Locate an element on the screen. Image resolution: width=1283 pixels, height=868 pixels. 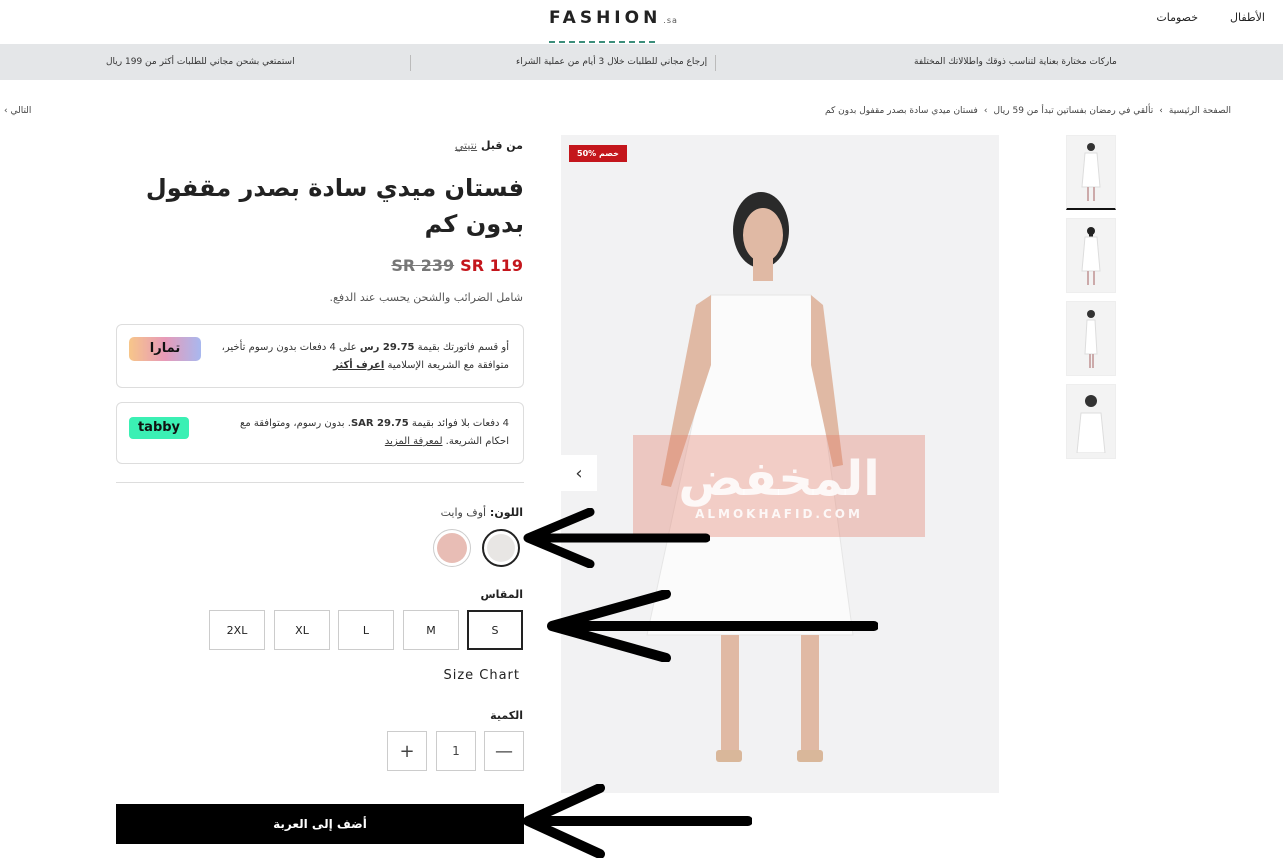
tamara-logo: تمارا is located at coordinates (165, 349).